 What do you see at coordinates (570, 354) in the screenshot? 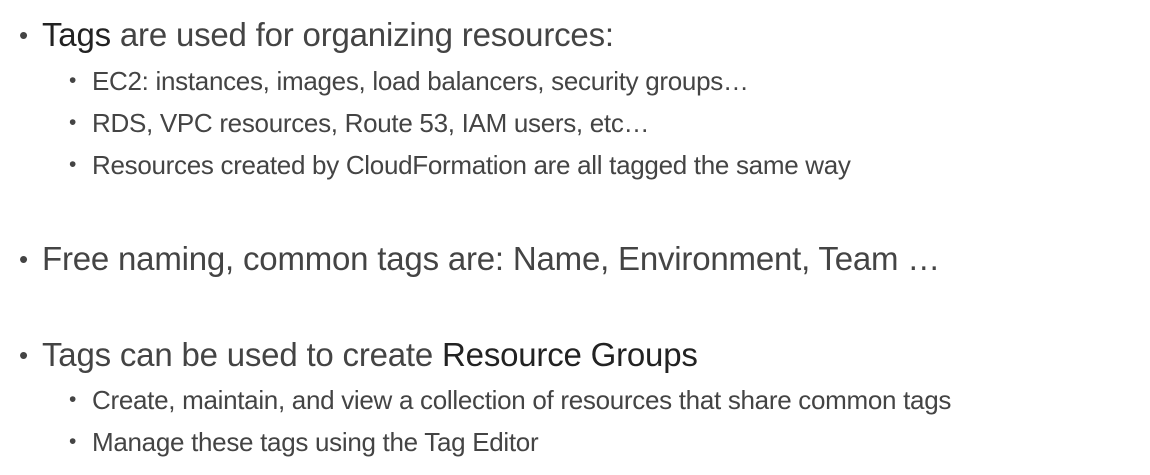
I see `term-resource-groups: Resource Groups` at bounding box center [570, 354].